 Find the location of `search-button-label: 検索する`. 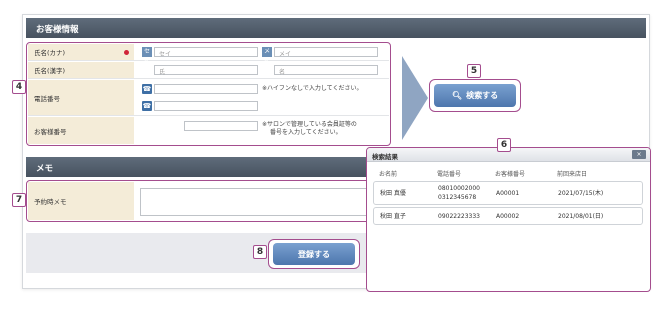

search-button-label: 検索する is located at coordinates (482, 95).